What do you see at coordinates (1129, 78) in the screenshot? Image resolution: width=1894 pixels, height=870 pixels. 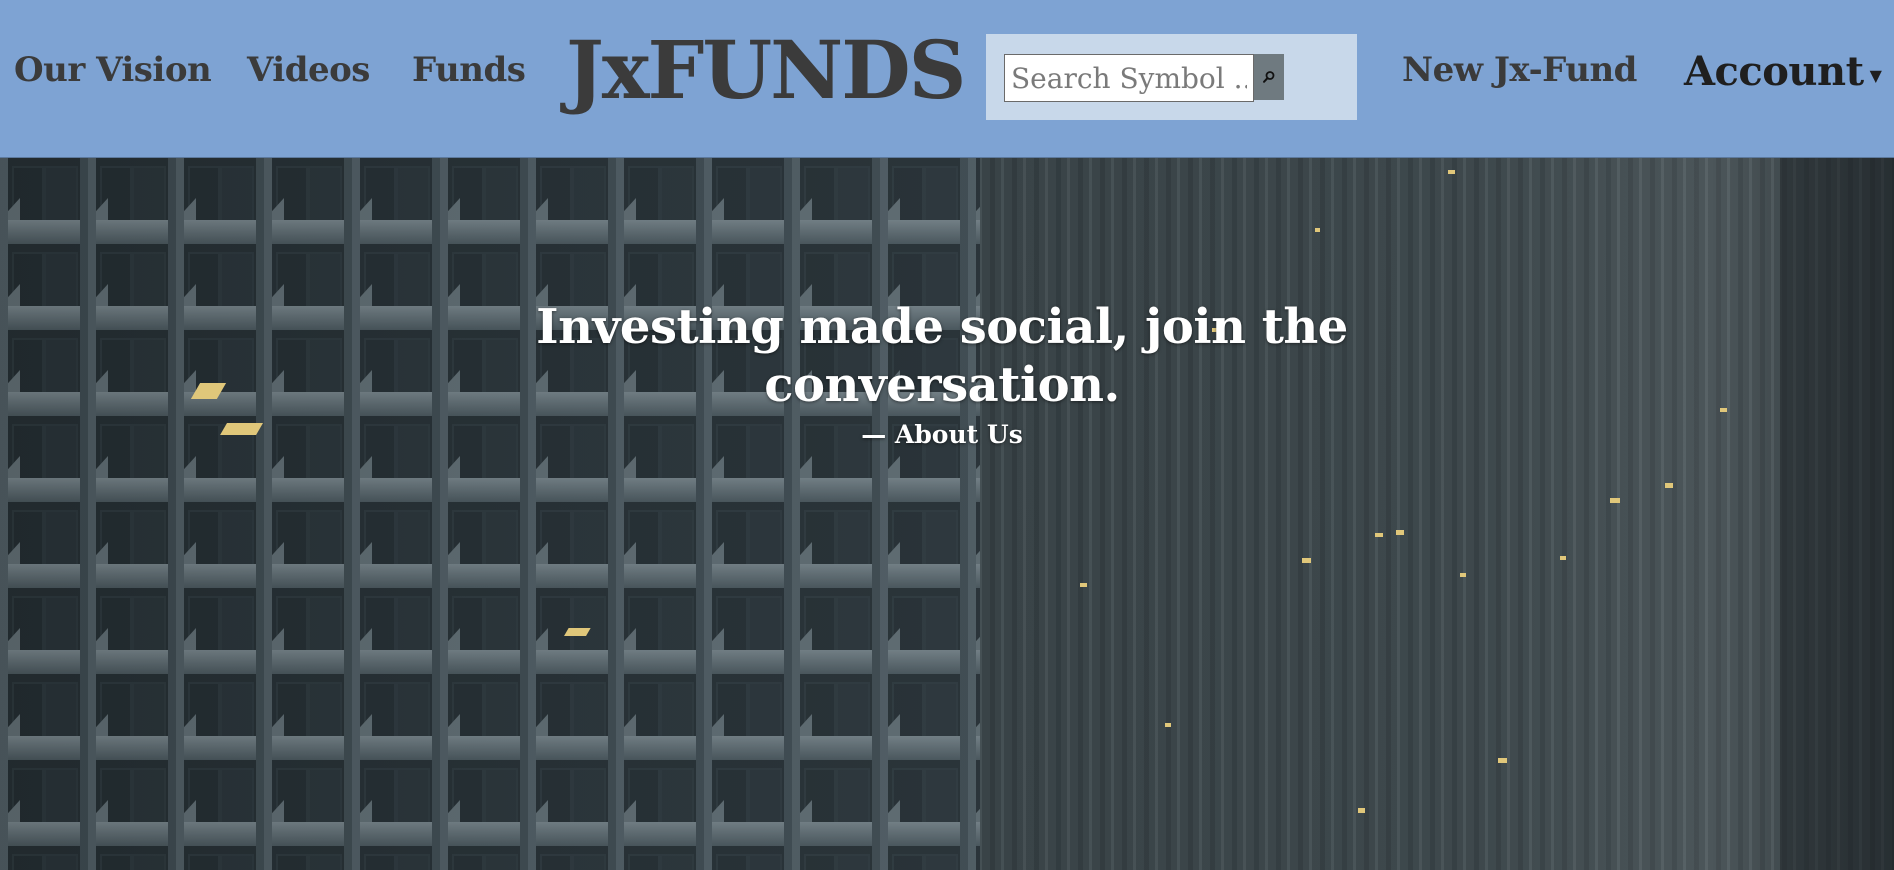 I see `search-input` at bounding box center [1129, 78].